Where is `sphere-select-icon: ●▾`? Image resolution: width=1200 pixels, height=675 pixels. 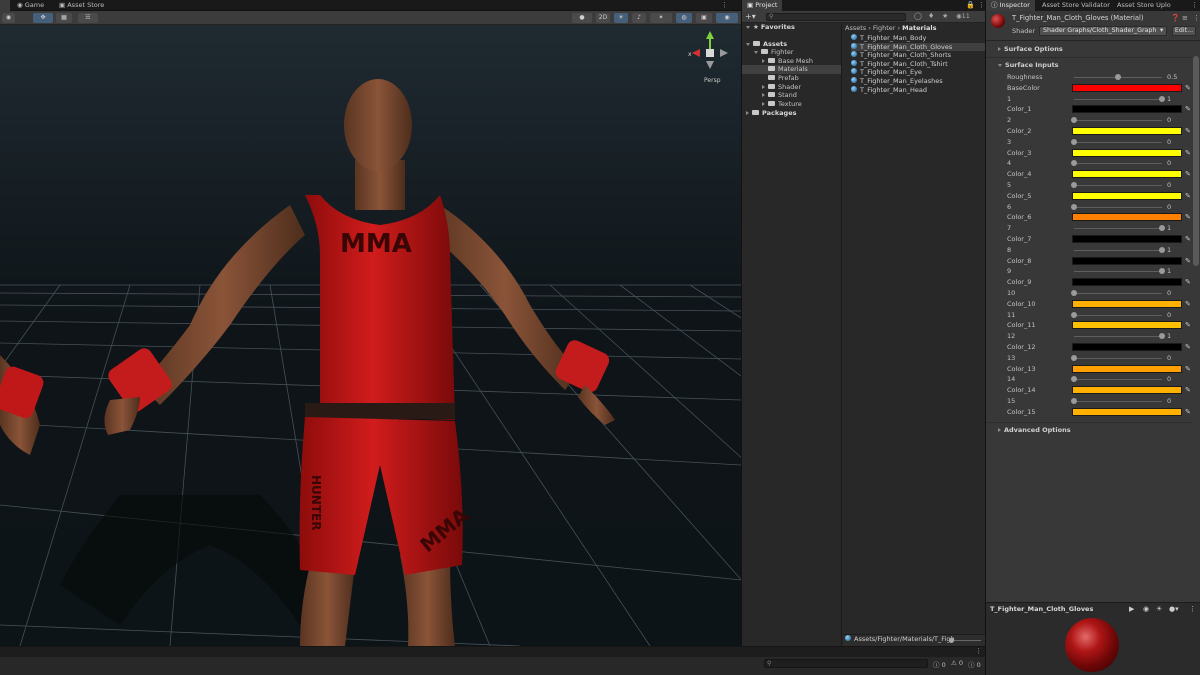
sphere-select-icon: ●▾ is located at coordinates (1174, 609).